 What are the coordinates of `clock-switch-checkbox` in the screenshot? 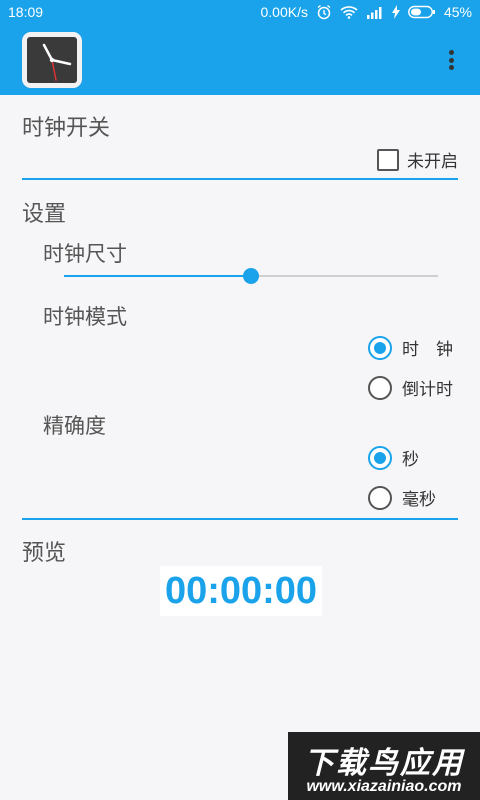 It's located at (388, 159).